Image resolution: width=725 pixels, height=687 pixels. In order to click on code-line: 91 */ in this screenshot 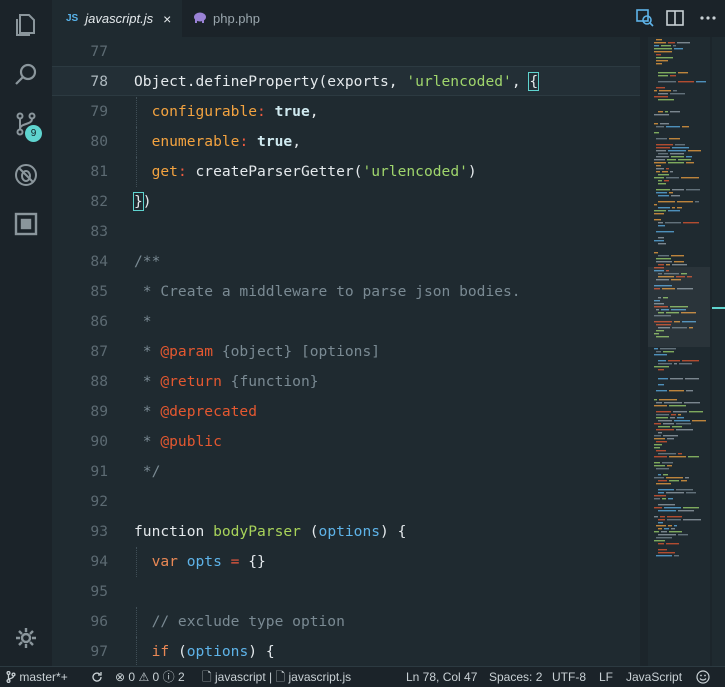, I will do `click(346, 472)`.